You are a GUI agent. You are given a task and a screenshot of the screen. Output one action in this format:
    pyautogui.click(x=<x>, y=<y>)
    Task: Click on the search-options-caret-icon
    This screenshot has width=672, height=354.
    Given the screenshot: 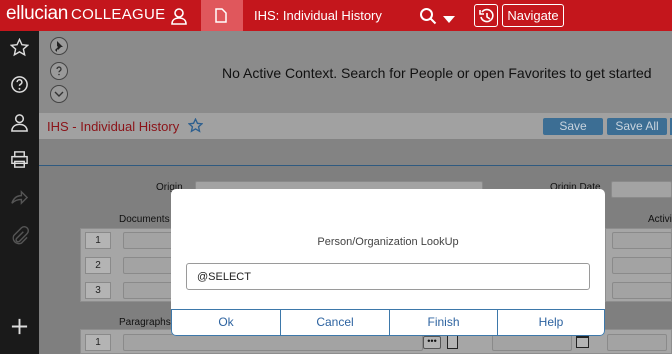 What is the action you would take?
    pyautogui.click(x=449, y=20)
    